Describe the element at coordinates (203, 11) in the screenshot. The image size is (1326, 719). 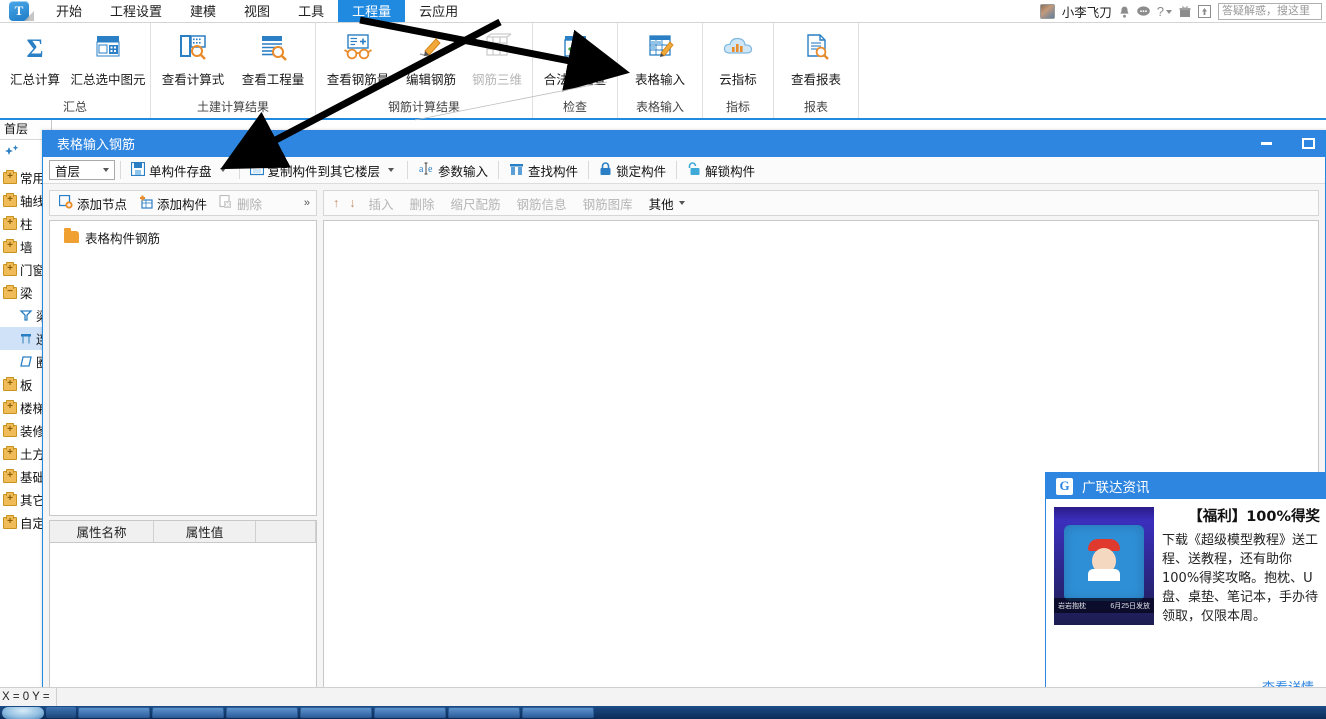
I see `tab-modeling: 建模` at that location.